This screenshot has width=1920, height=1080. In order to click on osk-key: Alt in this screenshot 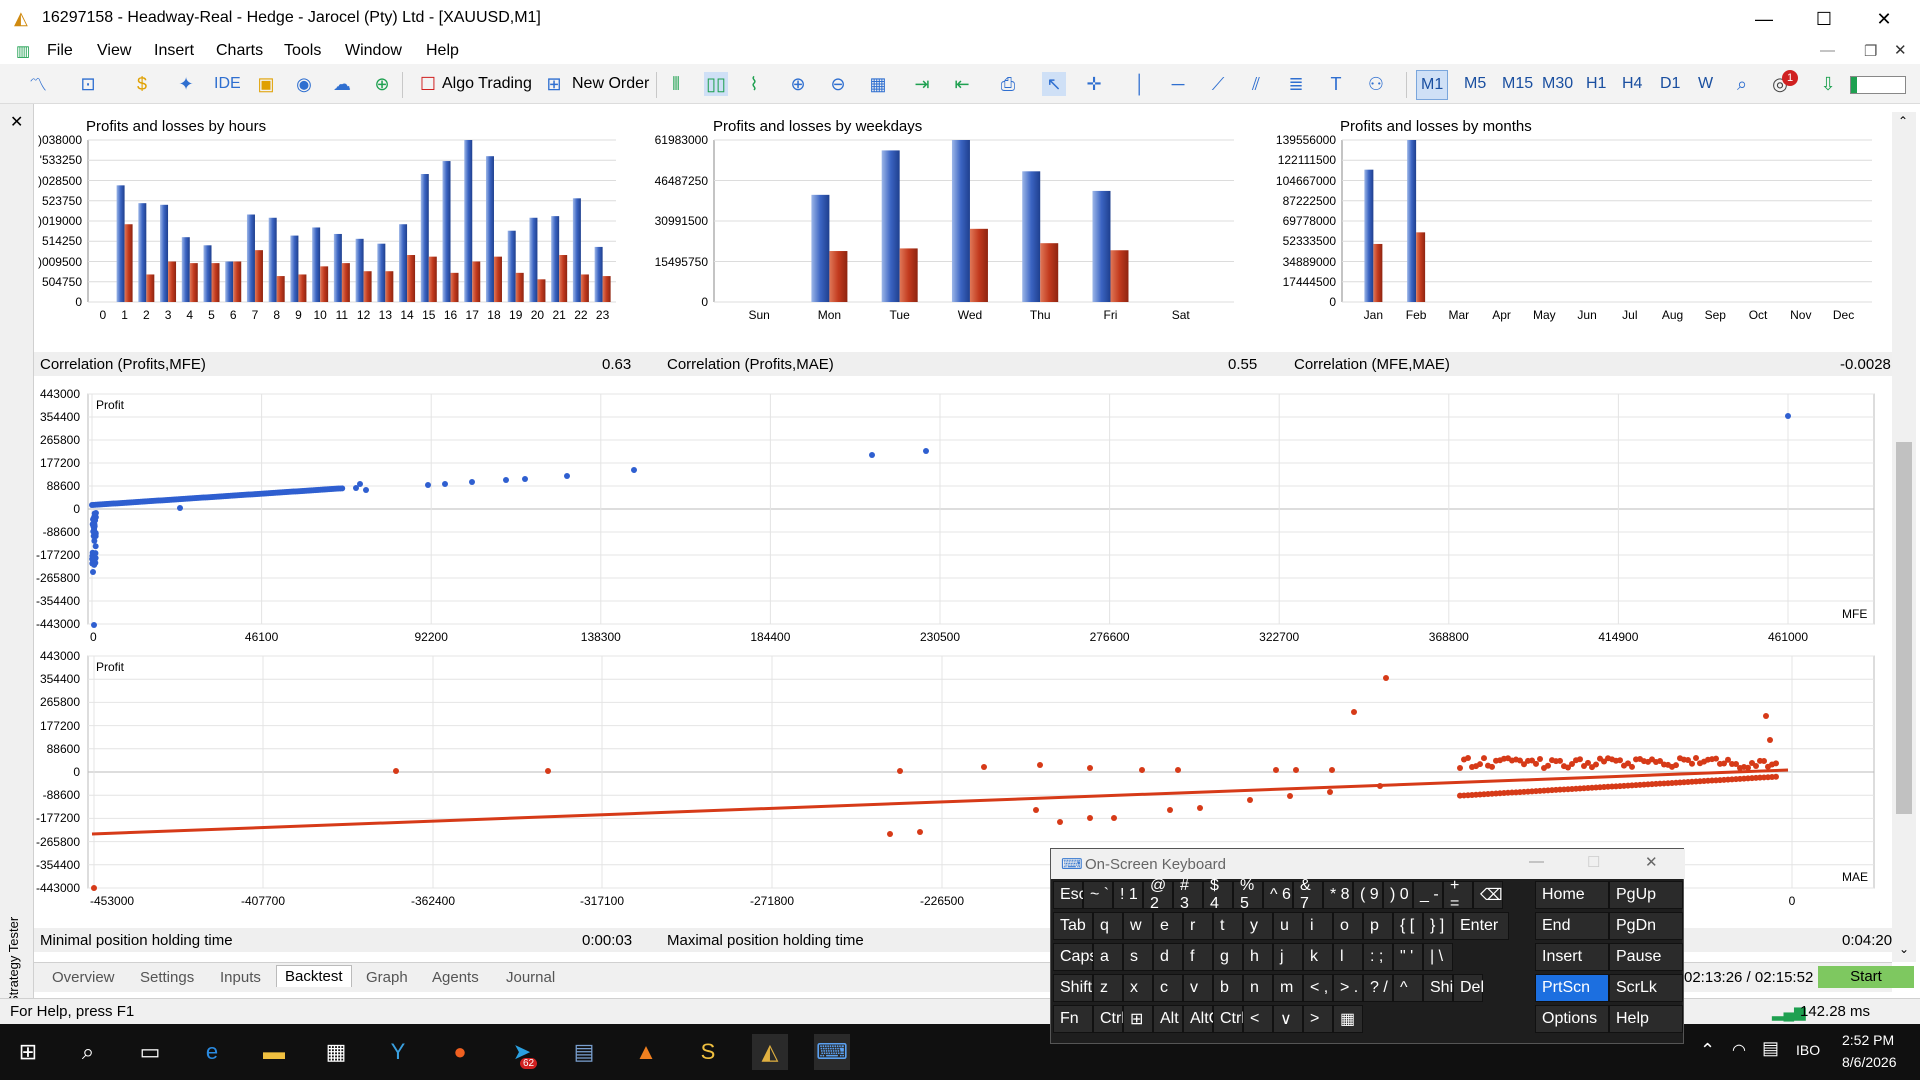, I will do `click(1168, 1019)`.